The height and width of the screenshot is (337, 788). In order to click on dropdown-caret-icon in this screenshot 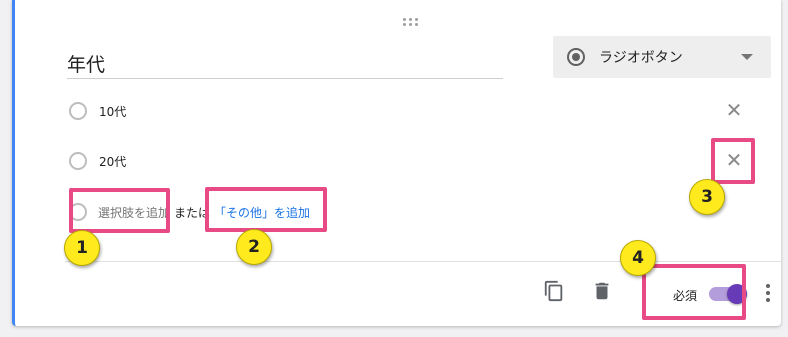, I will do `click(747, 57)`.